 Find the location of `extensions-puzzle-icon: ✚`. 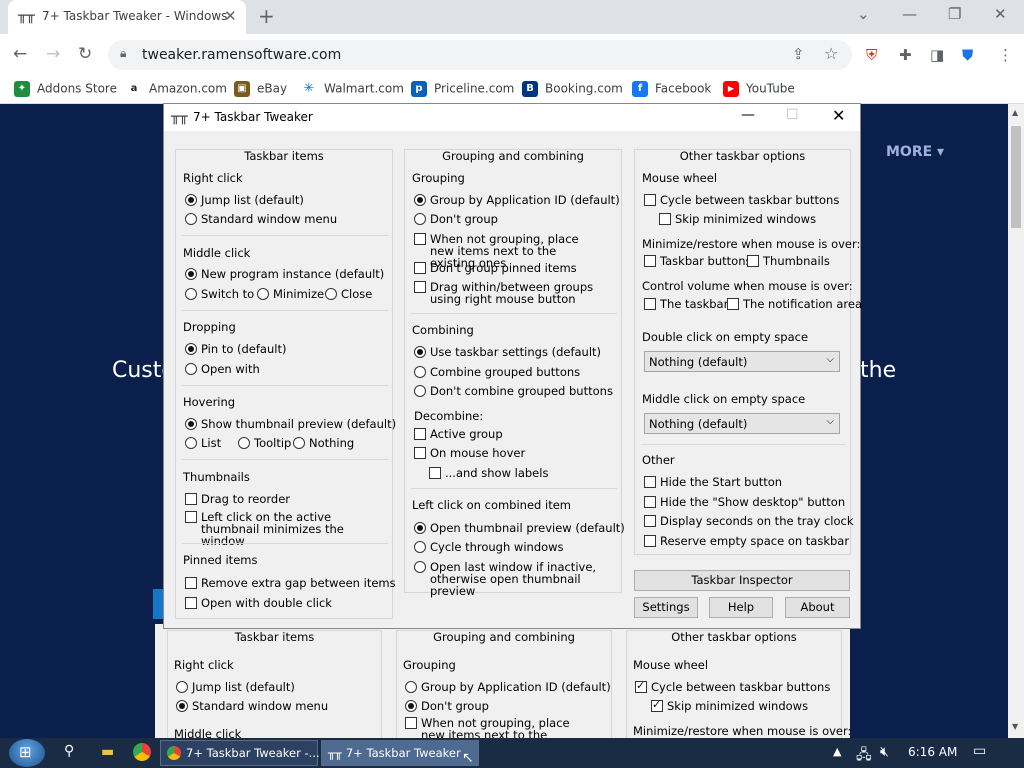

extensions-puzzle-icon: ✚ is located at coordinates (905, 55).